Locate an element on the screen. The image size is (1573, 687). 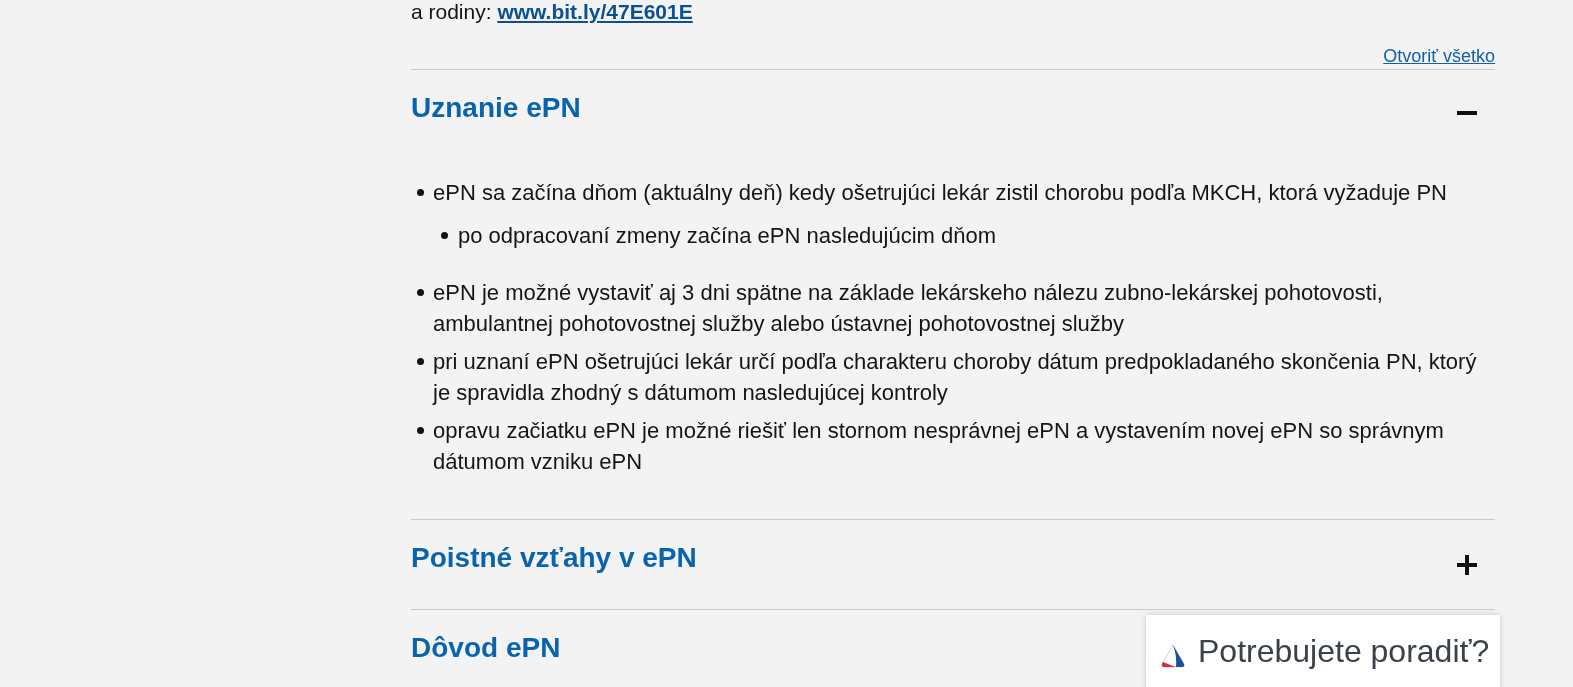
accordion-title: Uznanie ePN is located at coordinates (496, 108).